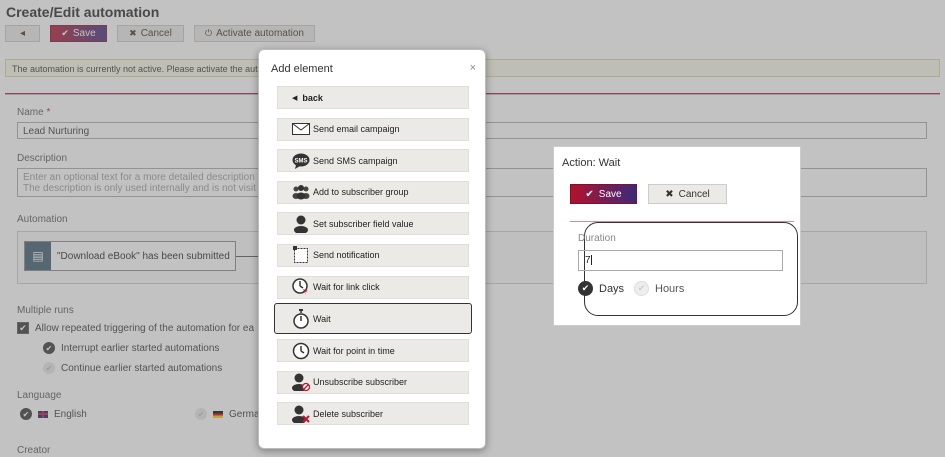  Describe the element at coordinates (687, 194) in the screenshot. I see `wait-cancel-button: ✖ Cancel` at that location.